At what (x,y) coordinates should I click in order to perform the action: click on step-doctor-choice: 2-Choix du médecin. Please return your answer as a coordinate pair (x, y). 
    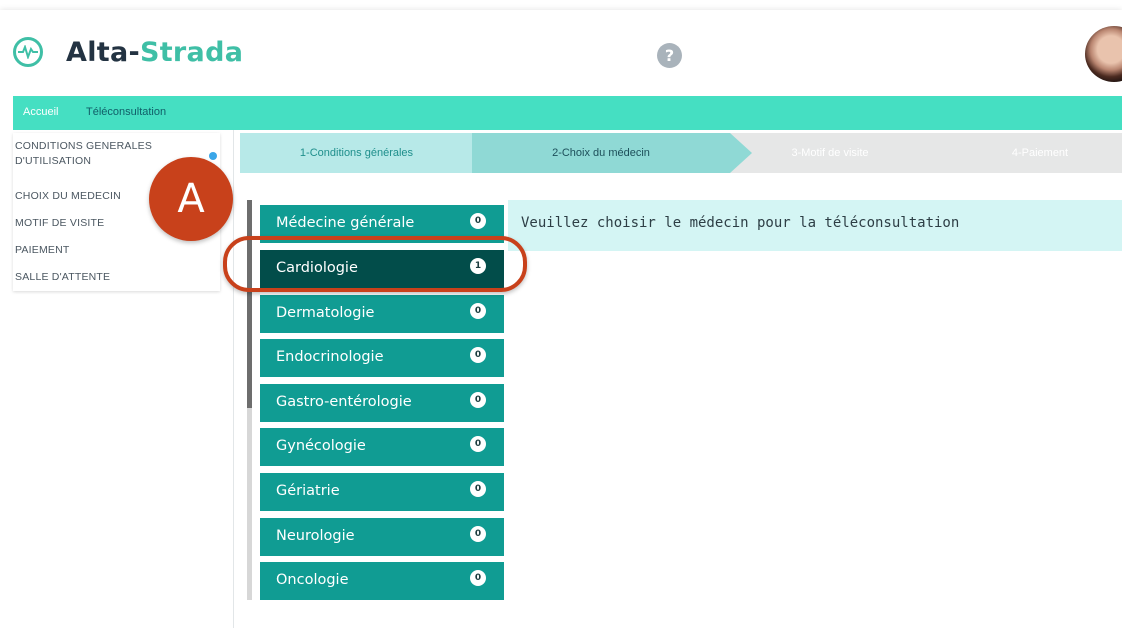
    Looking at the image, I should click on (601, 153).